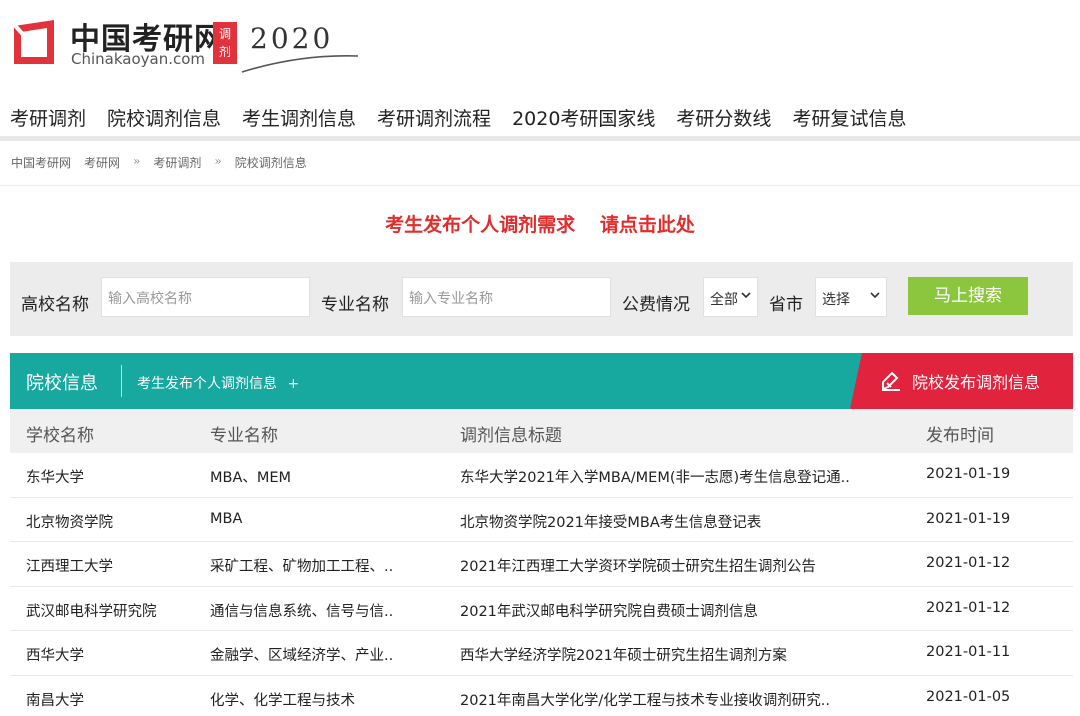 This screenshot has height=716, width=1080. Describe the element at coordinates (540, 185) in the screenshot. I see `breadcrumb-divider` at that location.